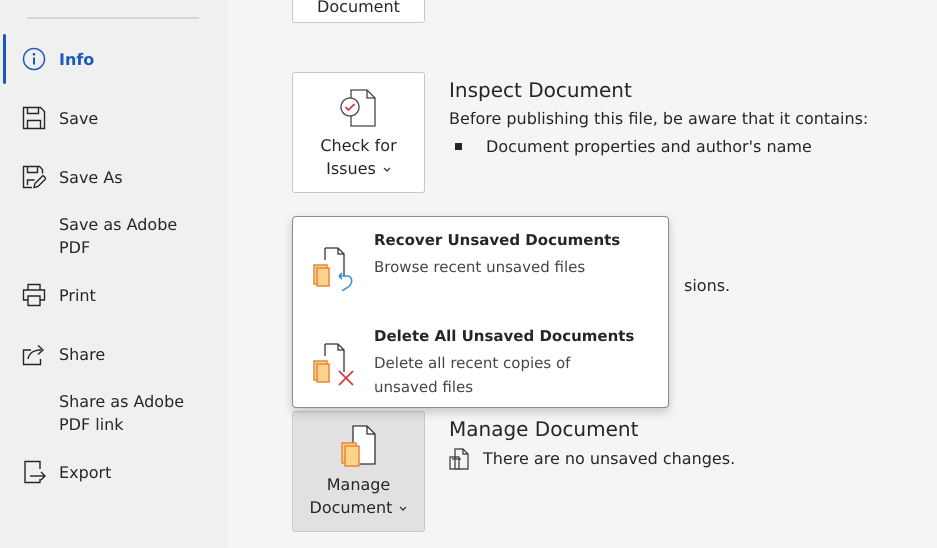 The width and height of the screenshot is (937, 548). I want to click on floppy-disk-pencil-icon, so click(34, 177).